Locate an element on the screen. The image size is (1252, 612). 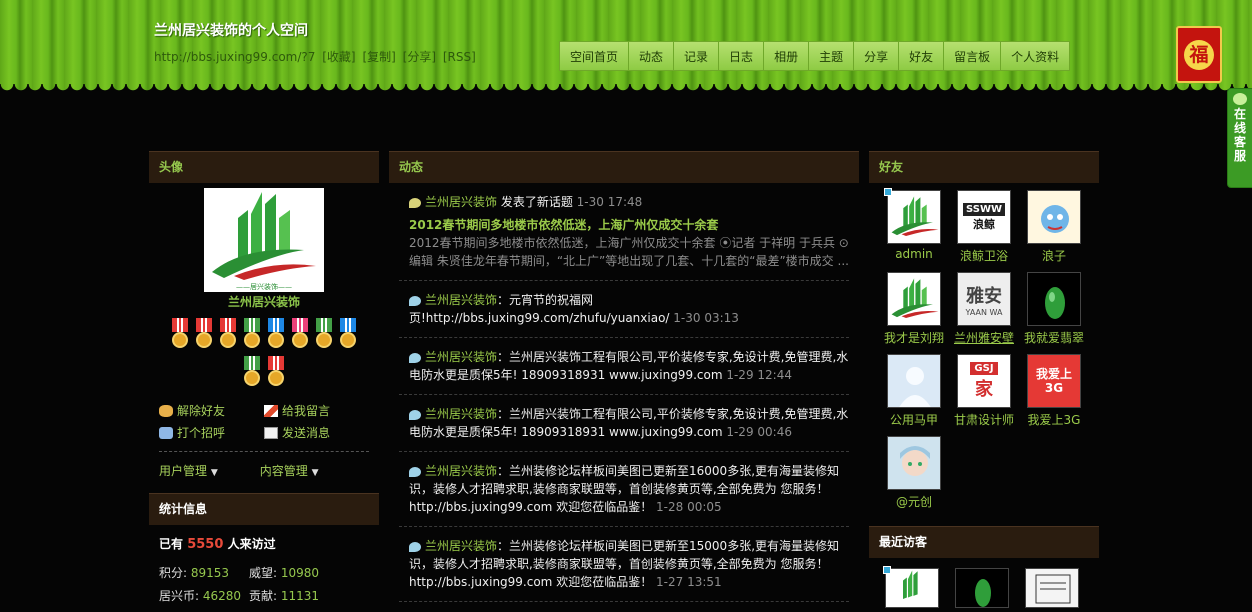
stat-points: 积分: 89153 is located at coordinates (194, 573).